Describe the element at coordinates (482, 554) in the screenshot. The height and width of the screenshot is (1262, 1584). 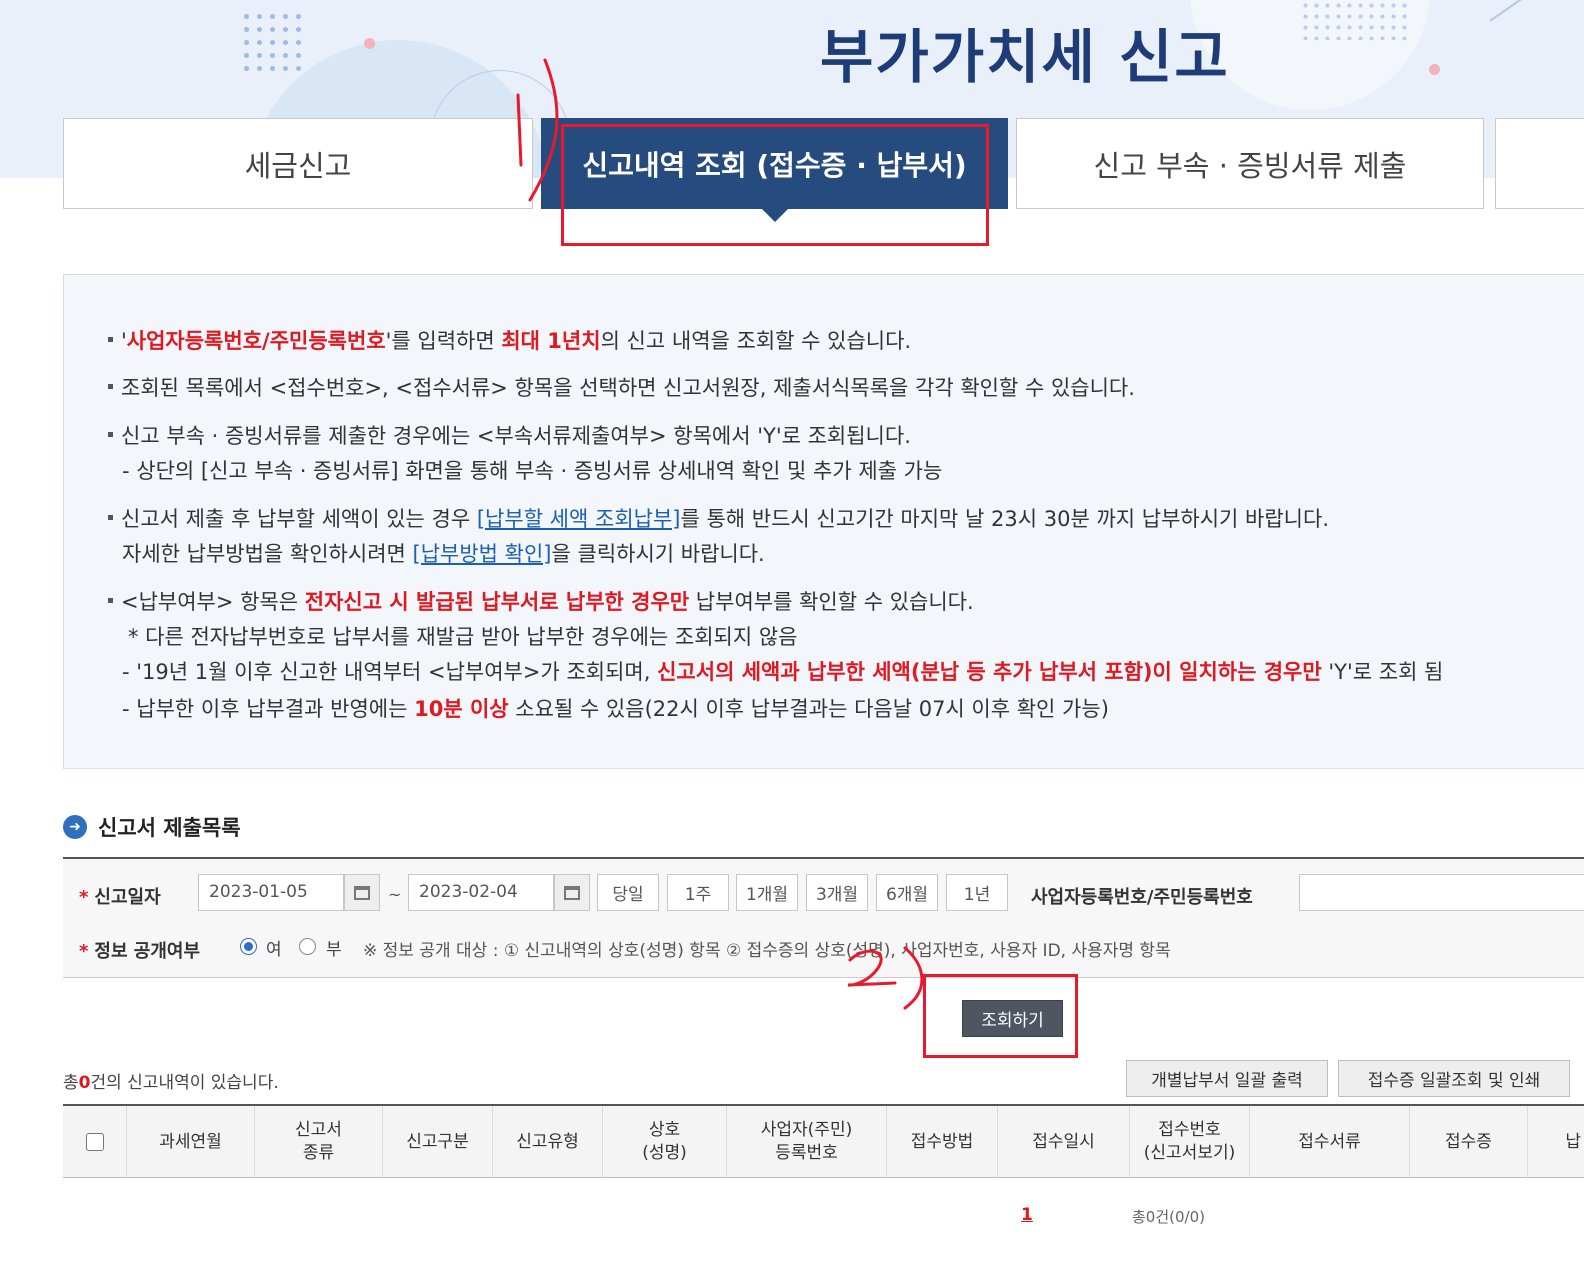
I see `payment-method-link: [납부방법 확인]` at that location.